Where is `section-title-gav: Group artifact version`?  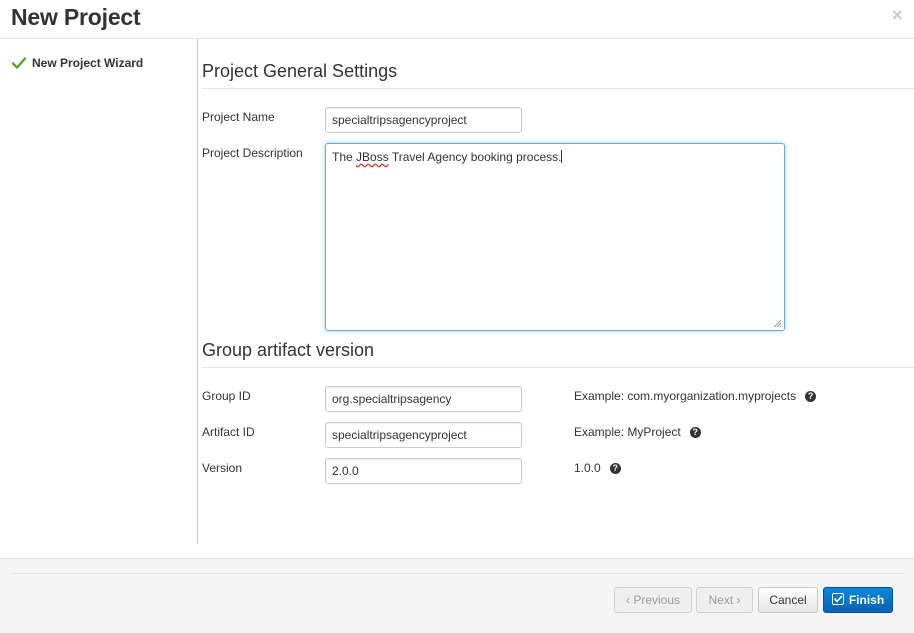
section-title-gav: Group artifact version is located at coordinates (288, 350).